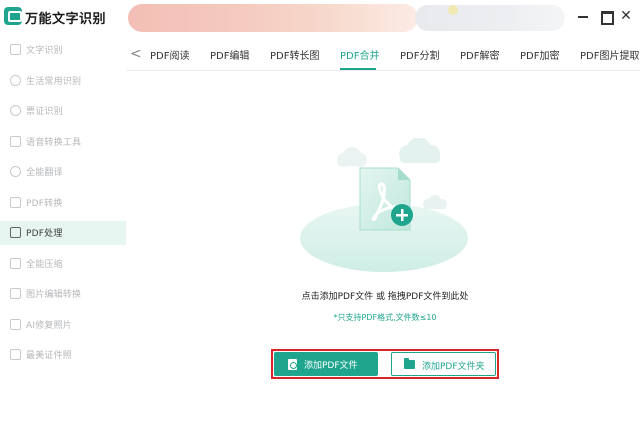  I want to click on add-pdf-folder-button: 添加PDF文件夹, so click(443, 364).